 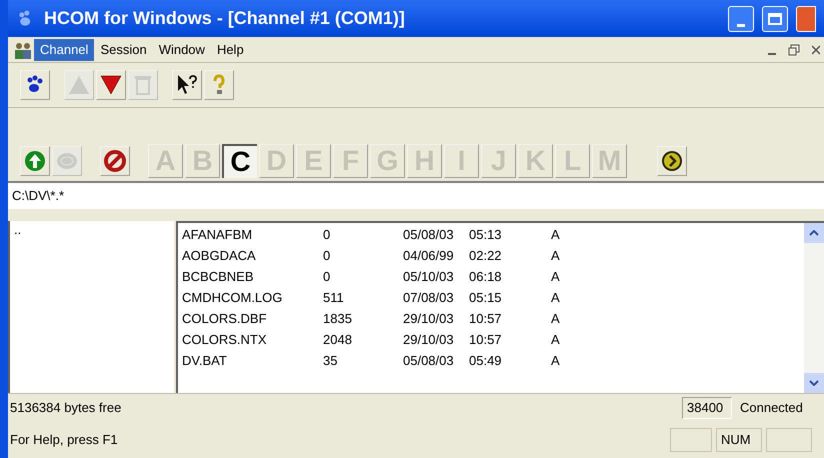 What do you see at coordinates (816, 49) in the screenshot?
I see `close-icon` at bounding box center [816, 49].